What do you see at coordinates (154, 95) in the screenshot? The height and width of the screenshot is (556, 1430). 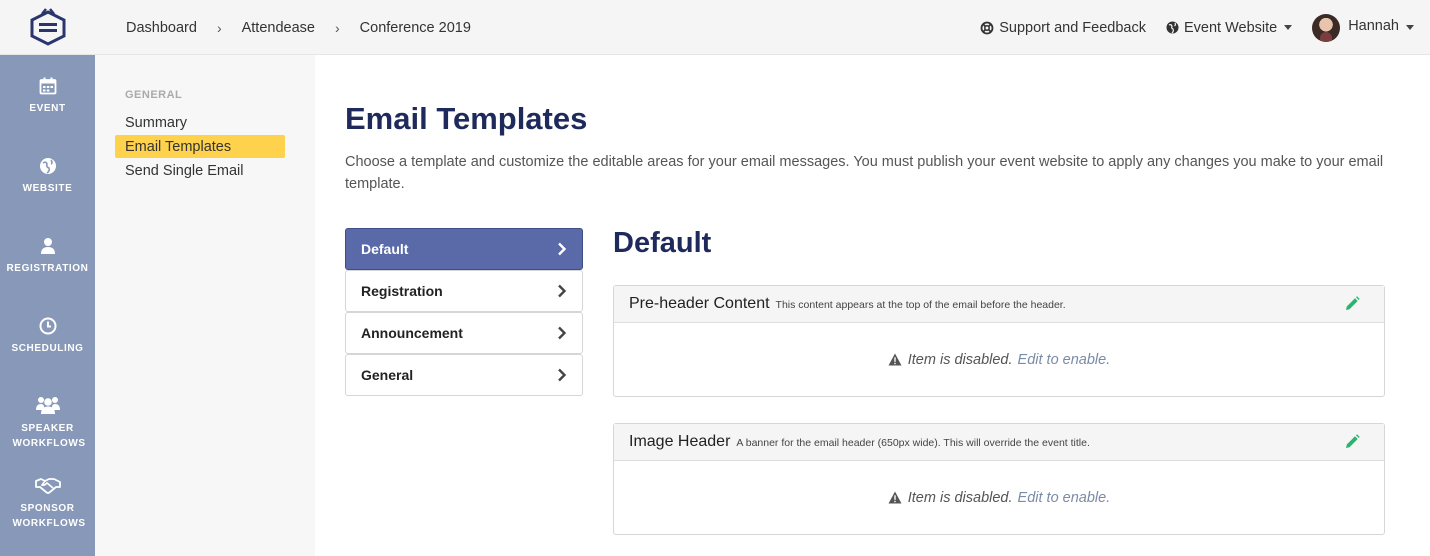 I see `sub-nav-heading: GENERAL` at bounding box center [154, 95].